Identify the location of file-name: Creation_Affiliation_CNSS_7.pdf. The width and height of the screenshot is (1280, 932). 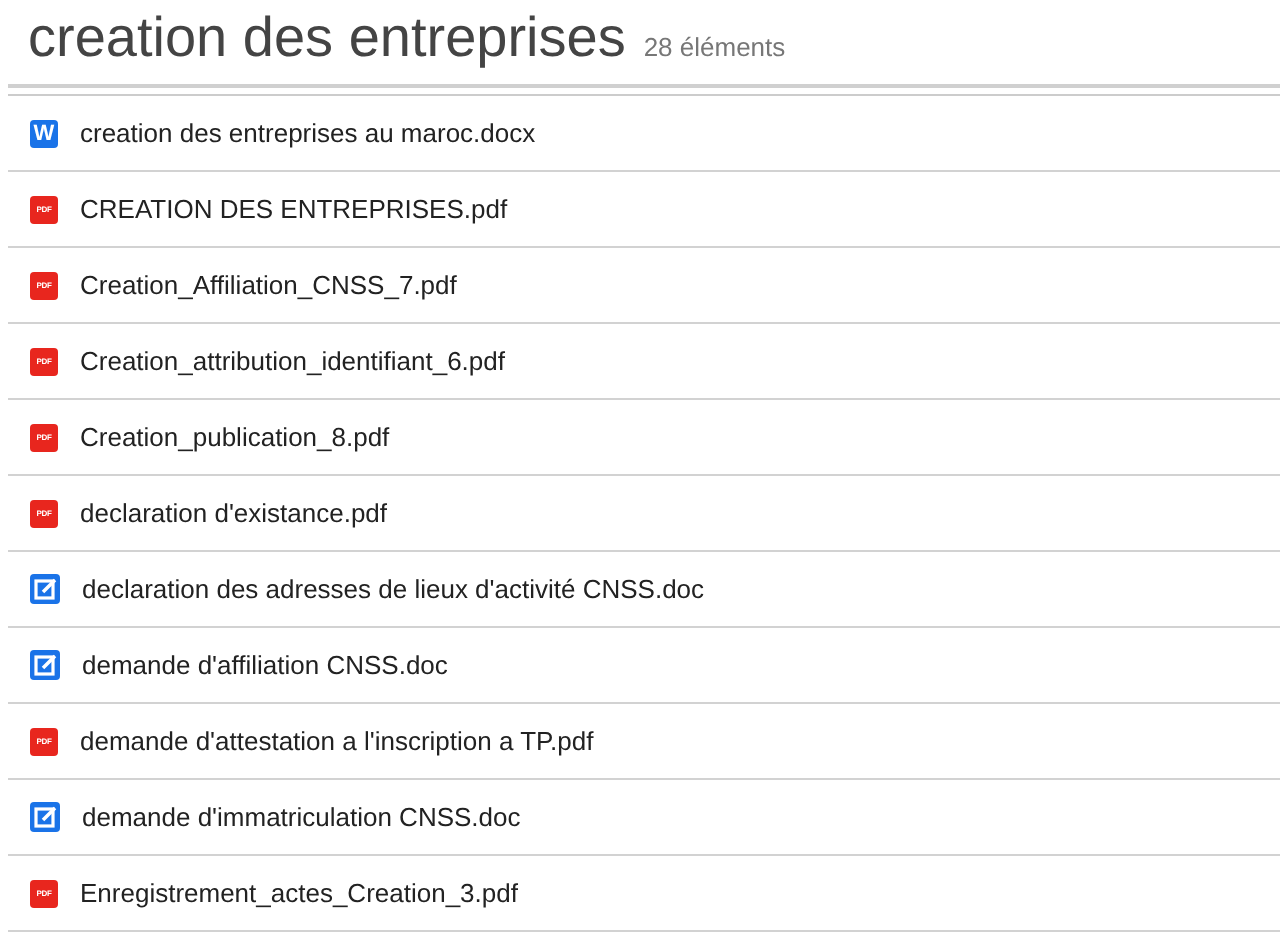
(268, 285).